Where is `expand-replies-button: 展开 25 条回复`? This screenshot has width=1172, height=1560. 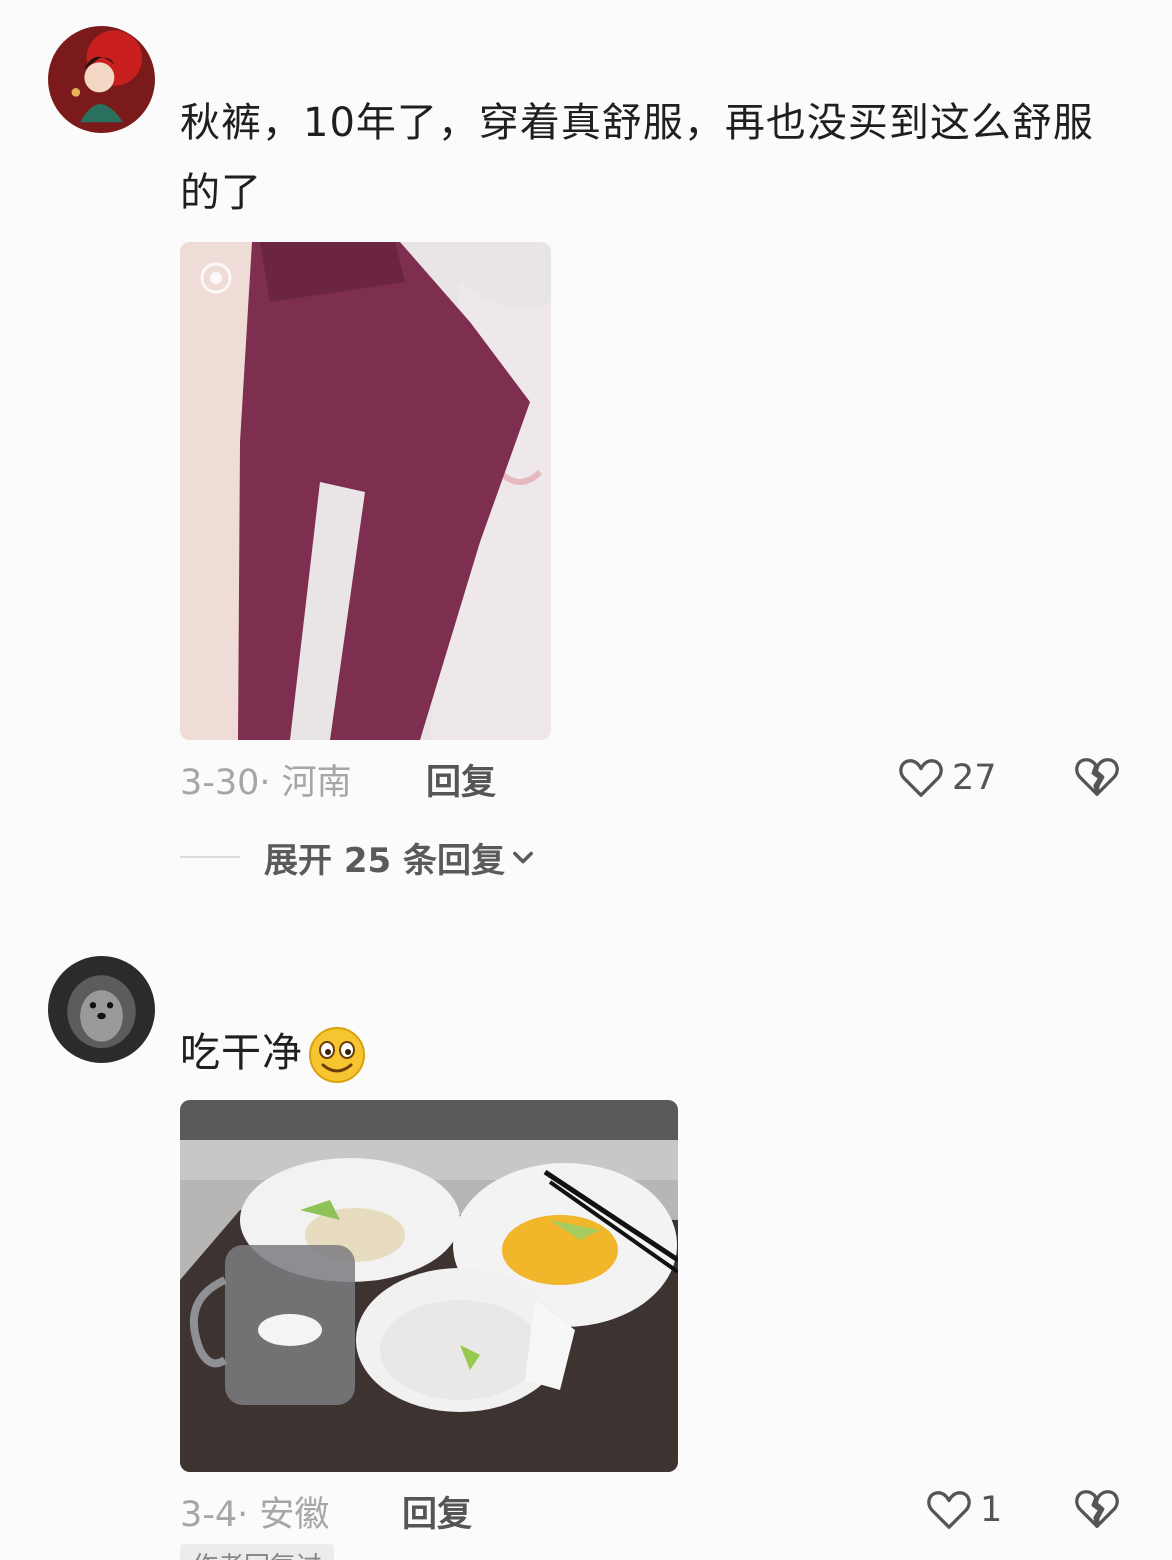 expand-replies-button: 展开 25 条回复 is located at coordinates (358, 857).